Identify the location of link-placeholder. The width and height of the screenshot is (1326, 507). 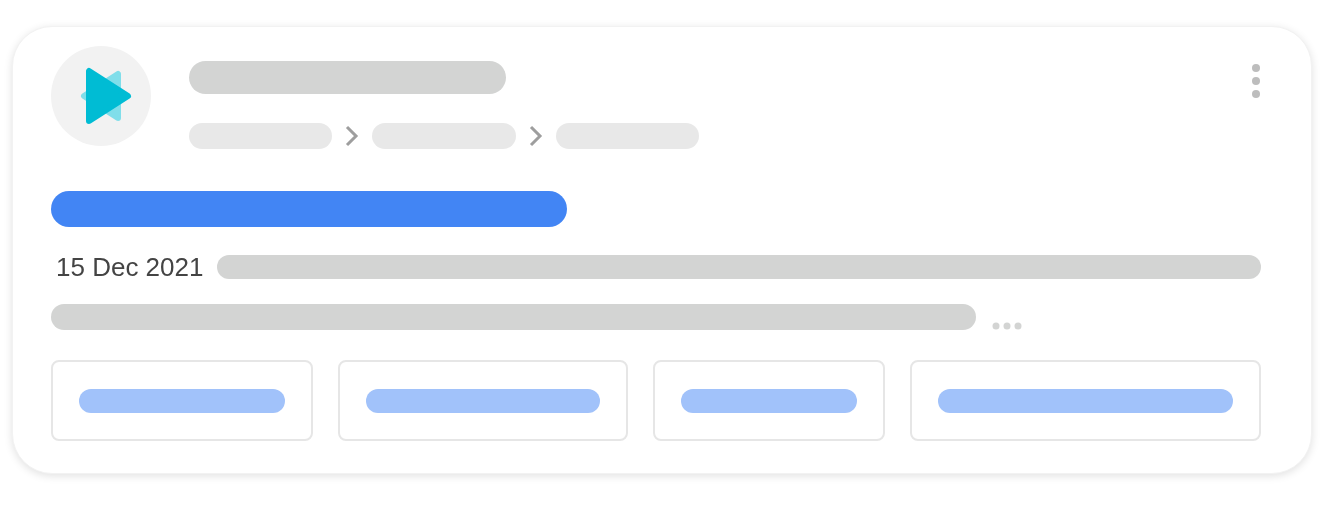
(309, 209).